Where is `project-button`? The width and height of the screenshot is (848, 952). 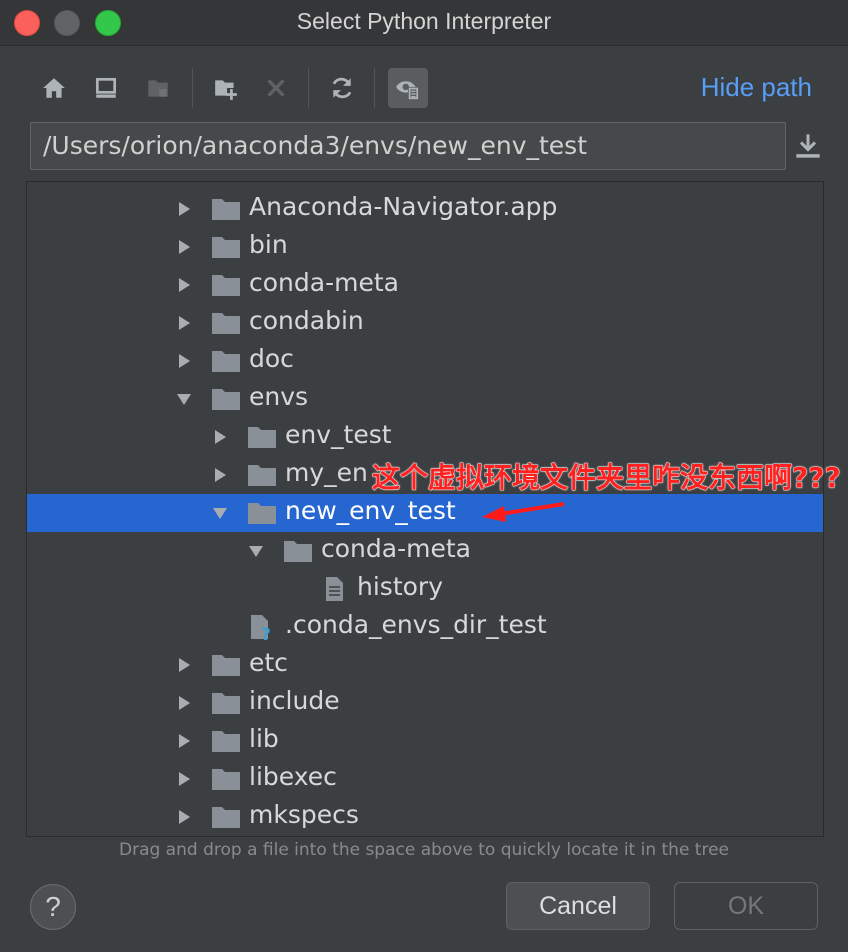 project-button is located at coordinates (158, 88).